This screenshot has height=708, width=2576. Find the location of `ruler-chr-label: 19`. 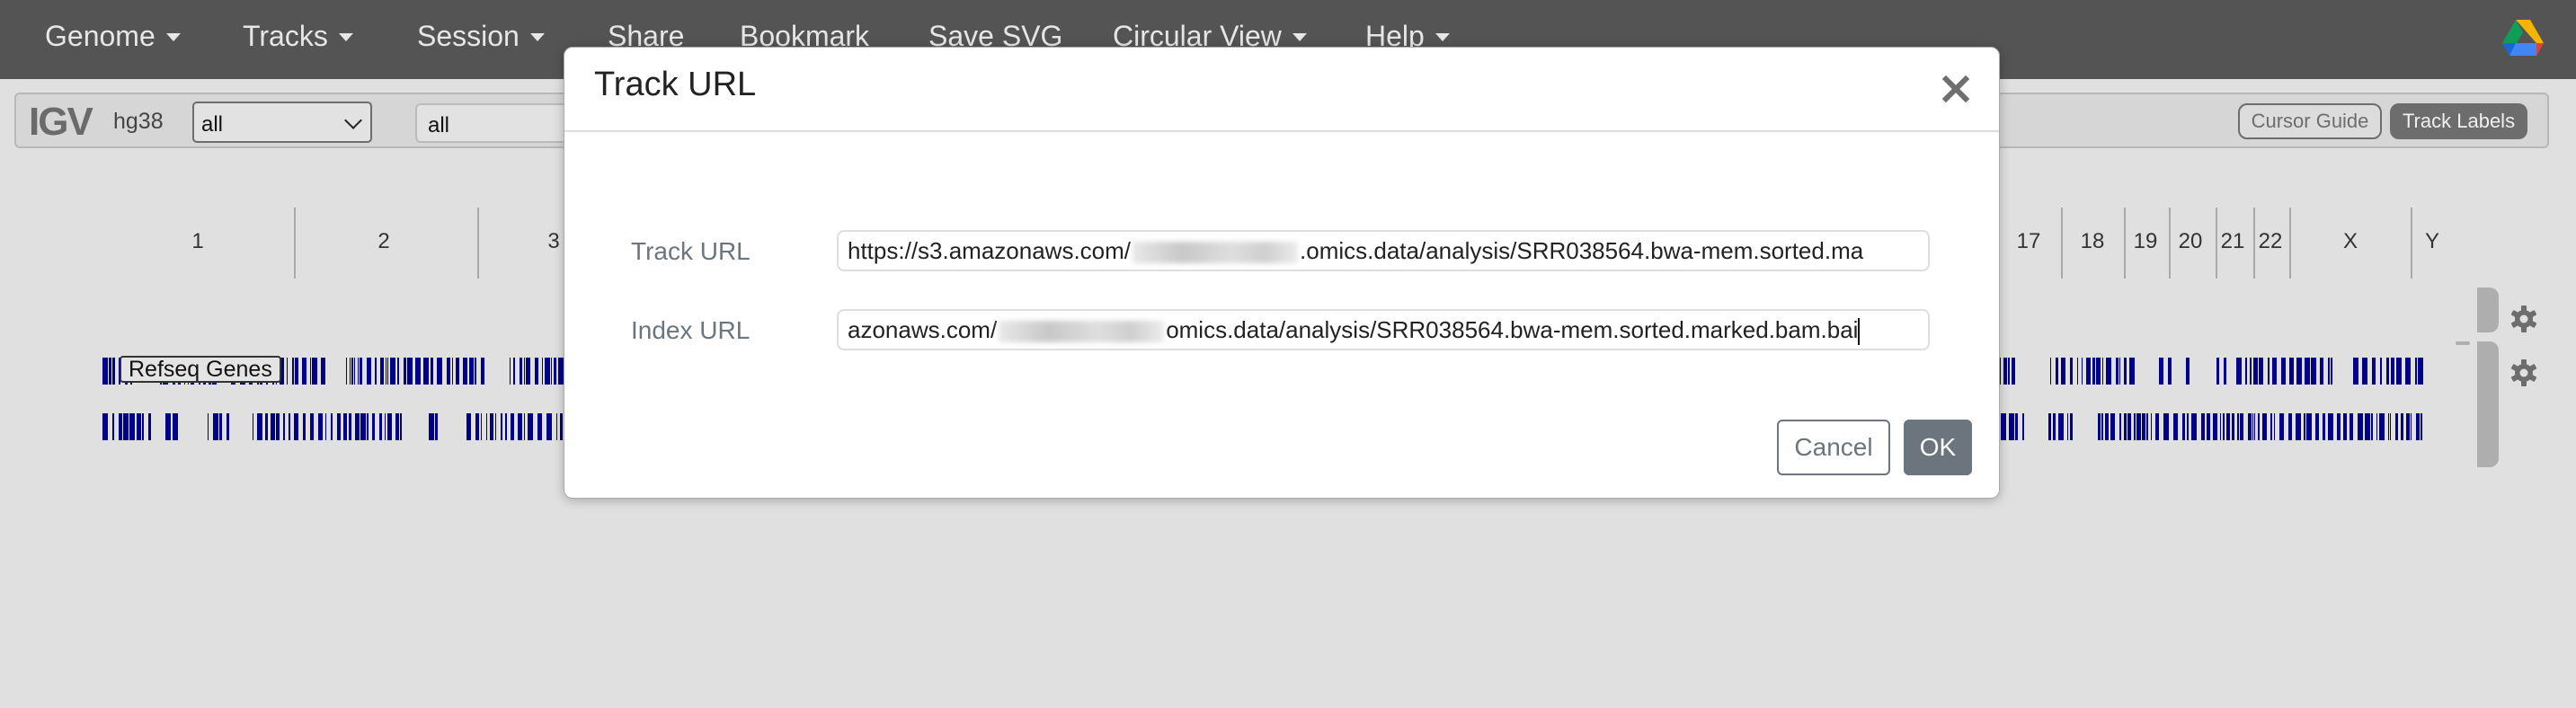

ruler-chr-label: 19 is located at coordinates (2146, 242).